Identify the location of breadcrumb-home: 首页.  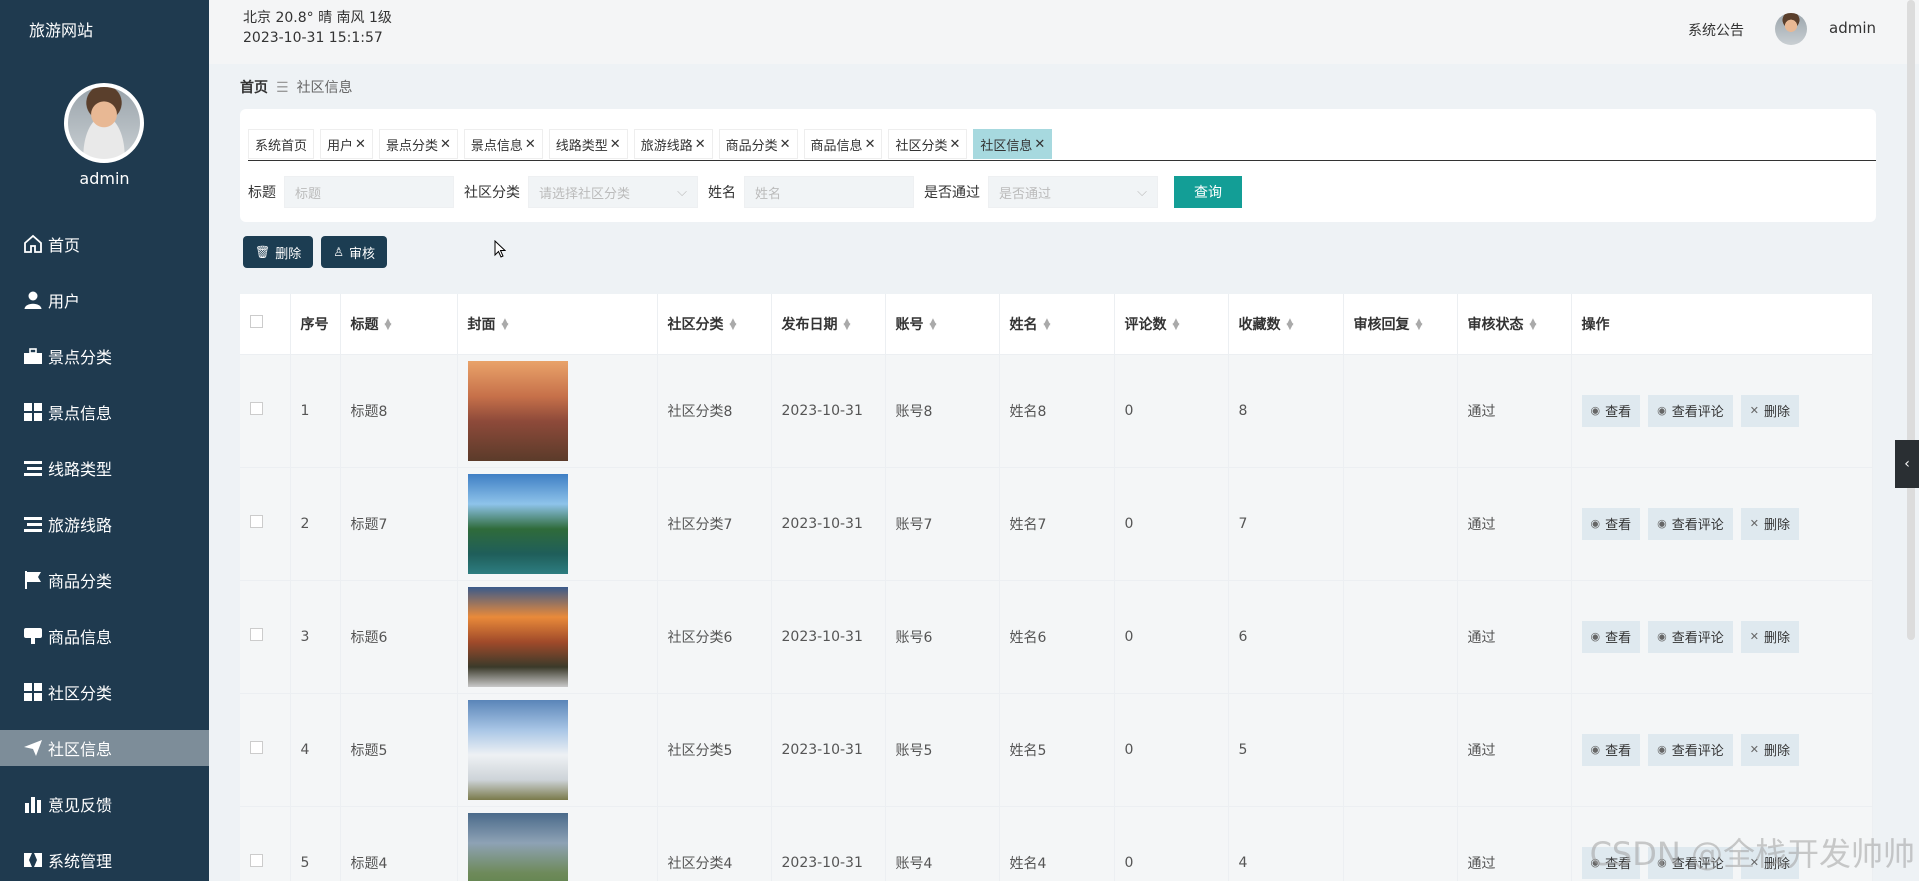
(254, 88).